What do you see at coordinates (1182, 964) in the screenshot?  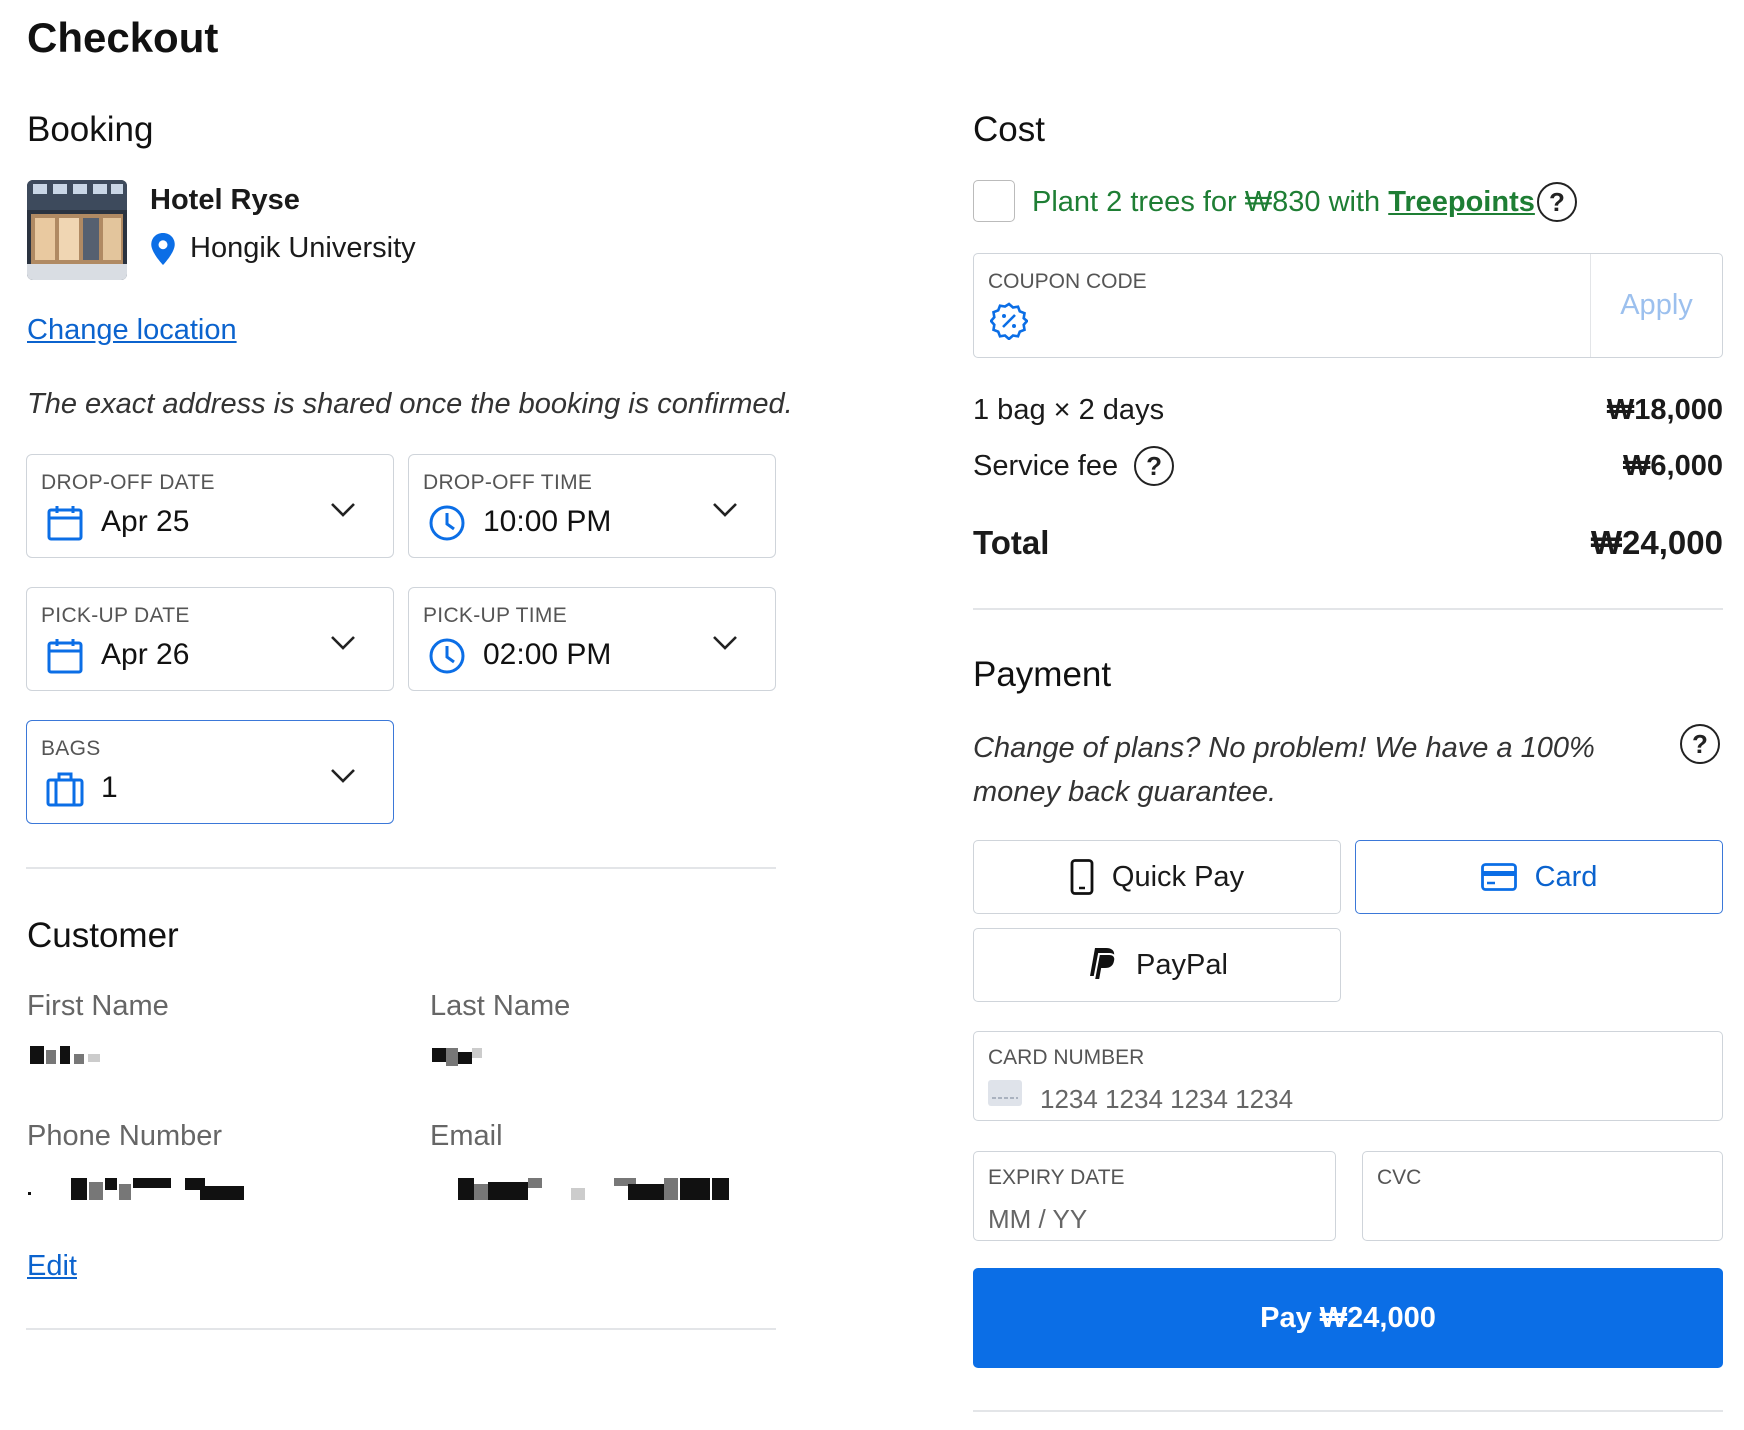 I see `paypal-label: PayPal` at bounding box center [1182, 964].